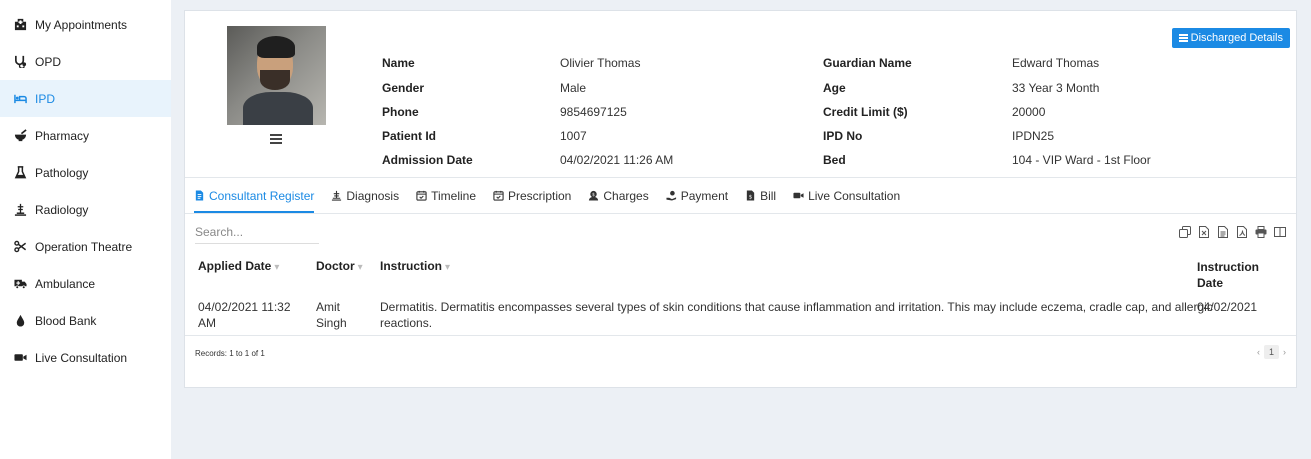  Describe the element at coordinates (85, 98) in the screenshot. I see `sidebar-item-ipd: IPD` at that location.